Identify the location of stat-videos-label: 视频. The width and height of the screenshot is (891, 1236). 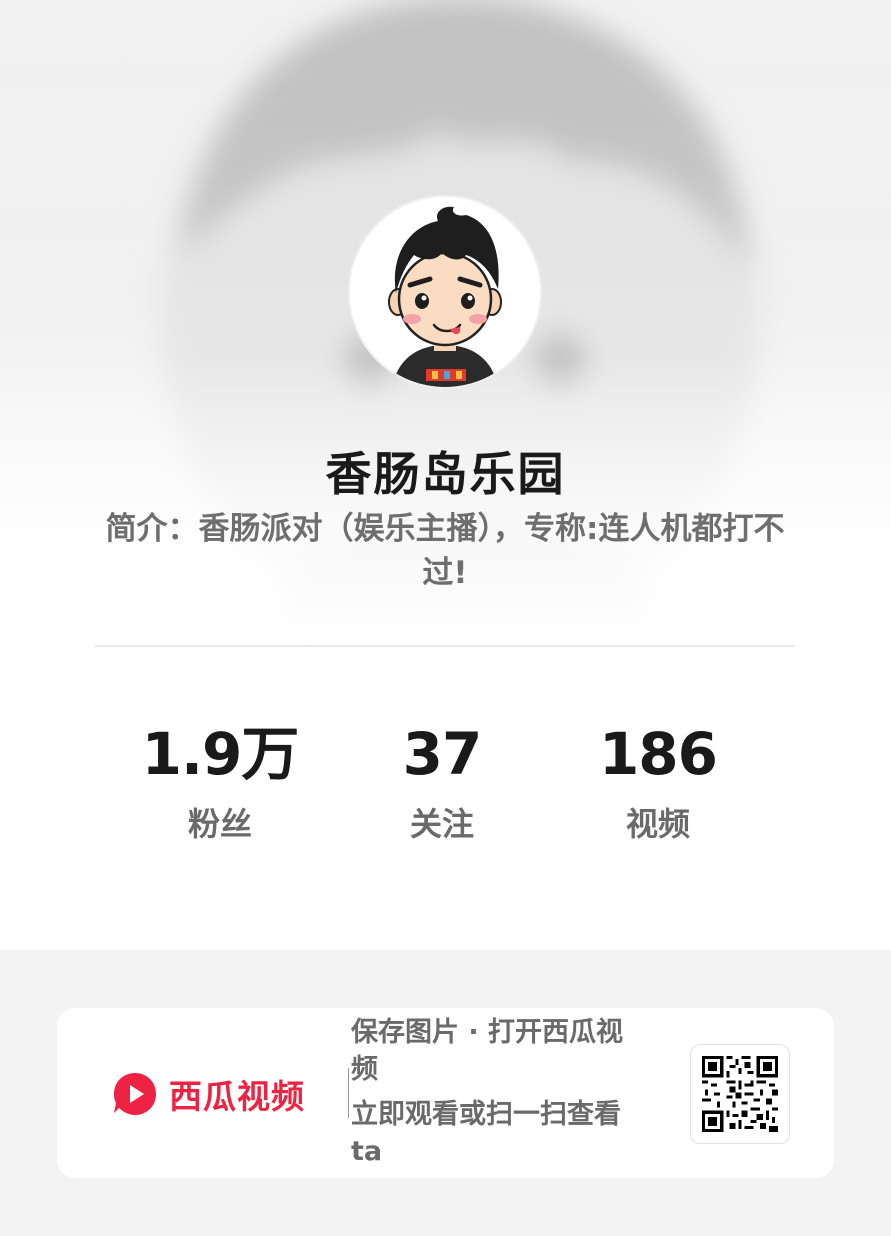
(657, 824).